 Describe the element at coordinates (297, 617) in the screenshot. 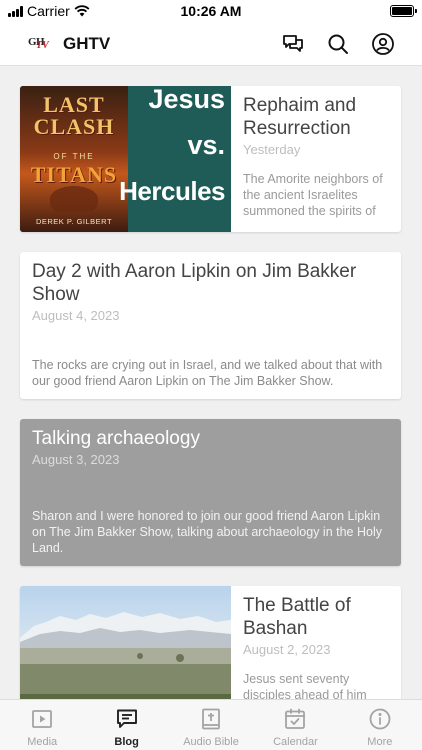

I see `post-title: The Battle of Bashan` at that location.